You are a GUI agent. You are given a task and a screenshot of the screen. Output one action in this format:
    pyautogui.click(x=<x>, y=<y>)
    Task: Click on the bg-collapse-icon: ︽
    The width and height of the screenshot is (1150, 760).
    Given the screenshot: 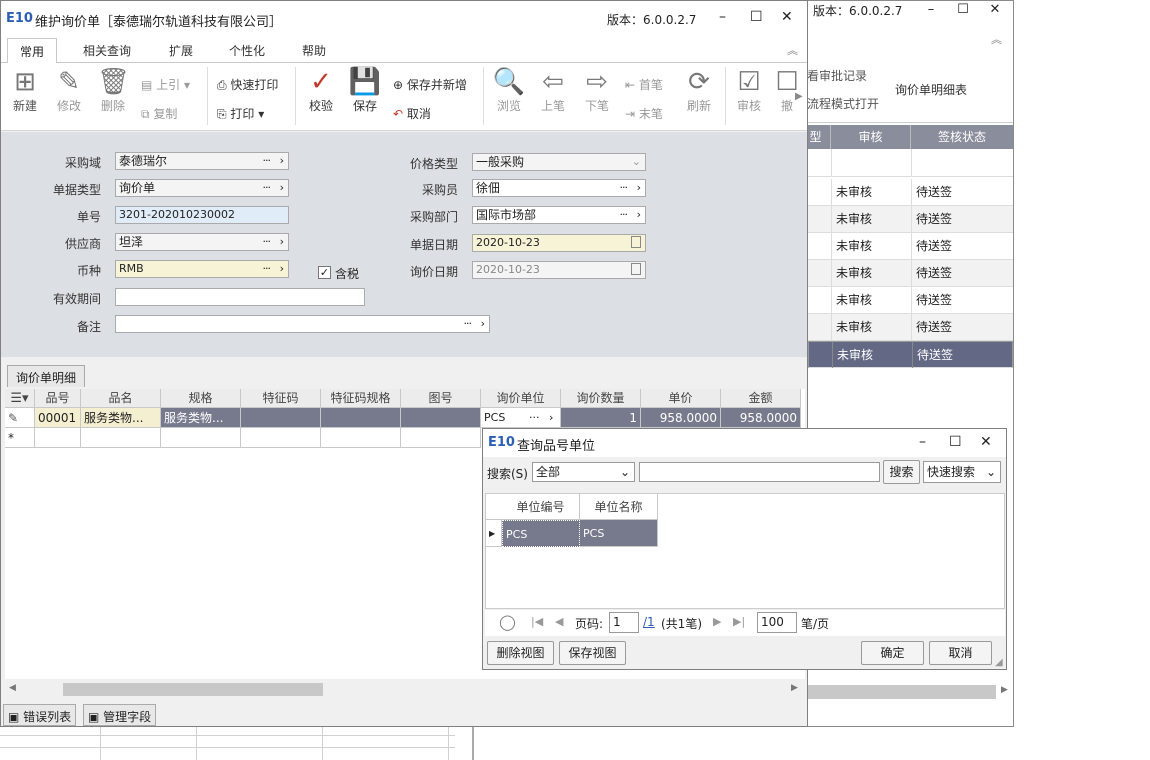 What is the action you would take?
    pyautogui.click(x=996, y=39)
    